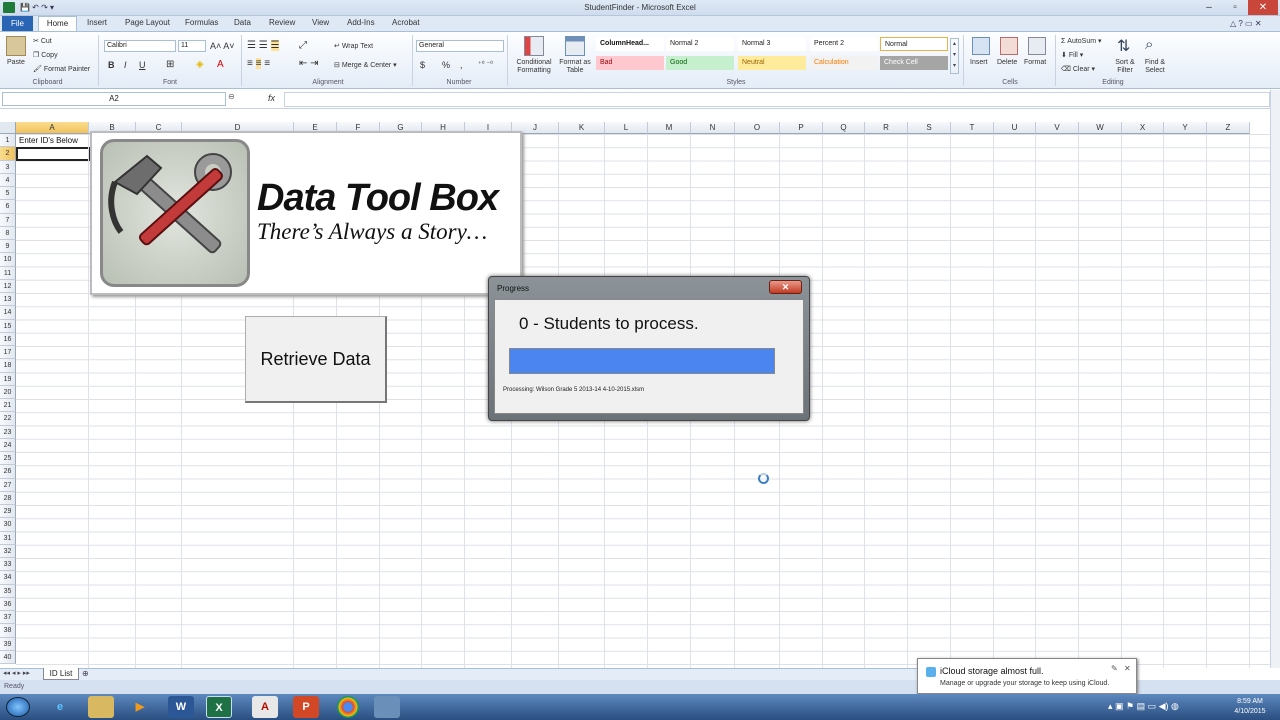 This screenshot has height=720, width=1280. I want to click on cell-style-item: Calculation, so click(844, 63).